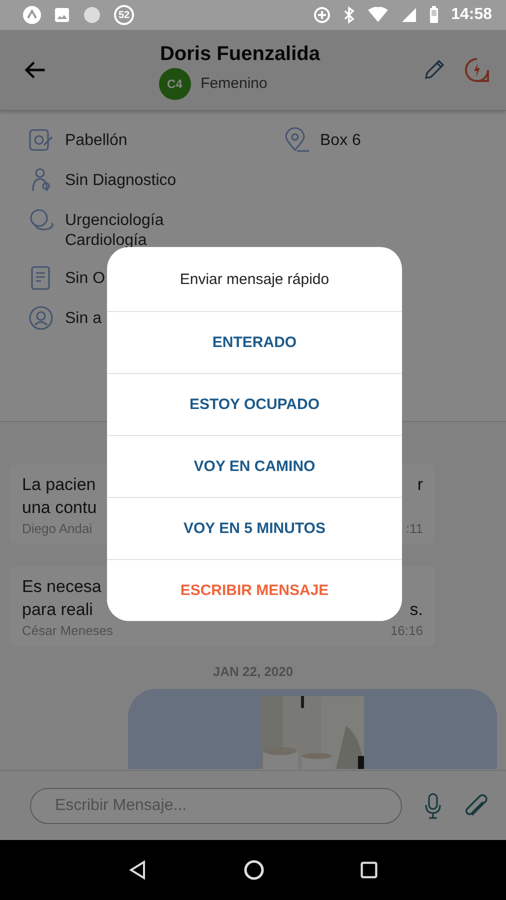  Describe the element at coordinates (434, 15) in the screenshot. I see `battery-icon` at that location.